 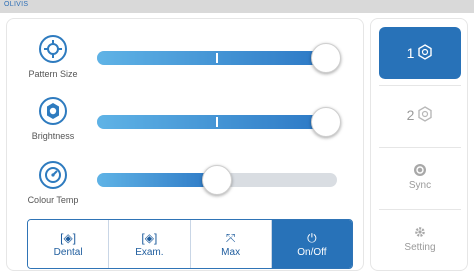 I want to click on expand-icon: ⤧, so click(x=230, y=237).